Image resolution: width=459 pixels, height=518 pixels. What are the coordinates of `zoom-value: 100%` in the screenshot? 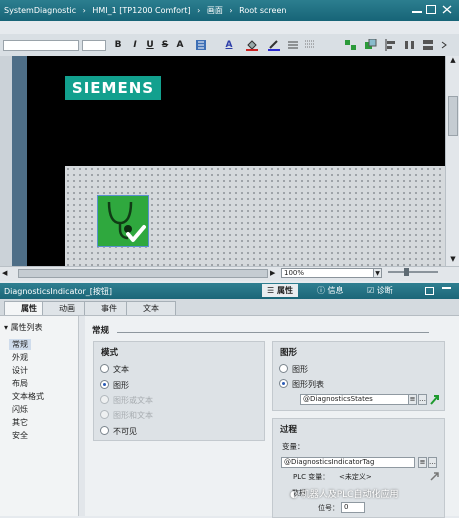 It's located at (294, 273).